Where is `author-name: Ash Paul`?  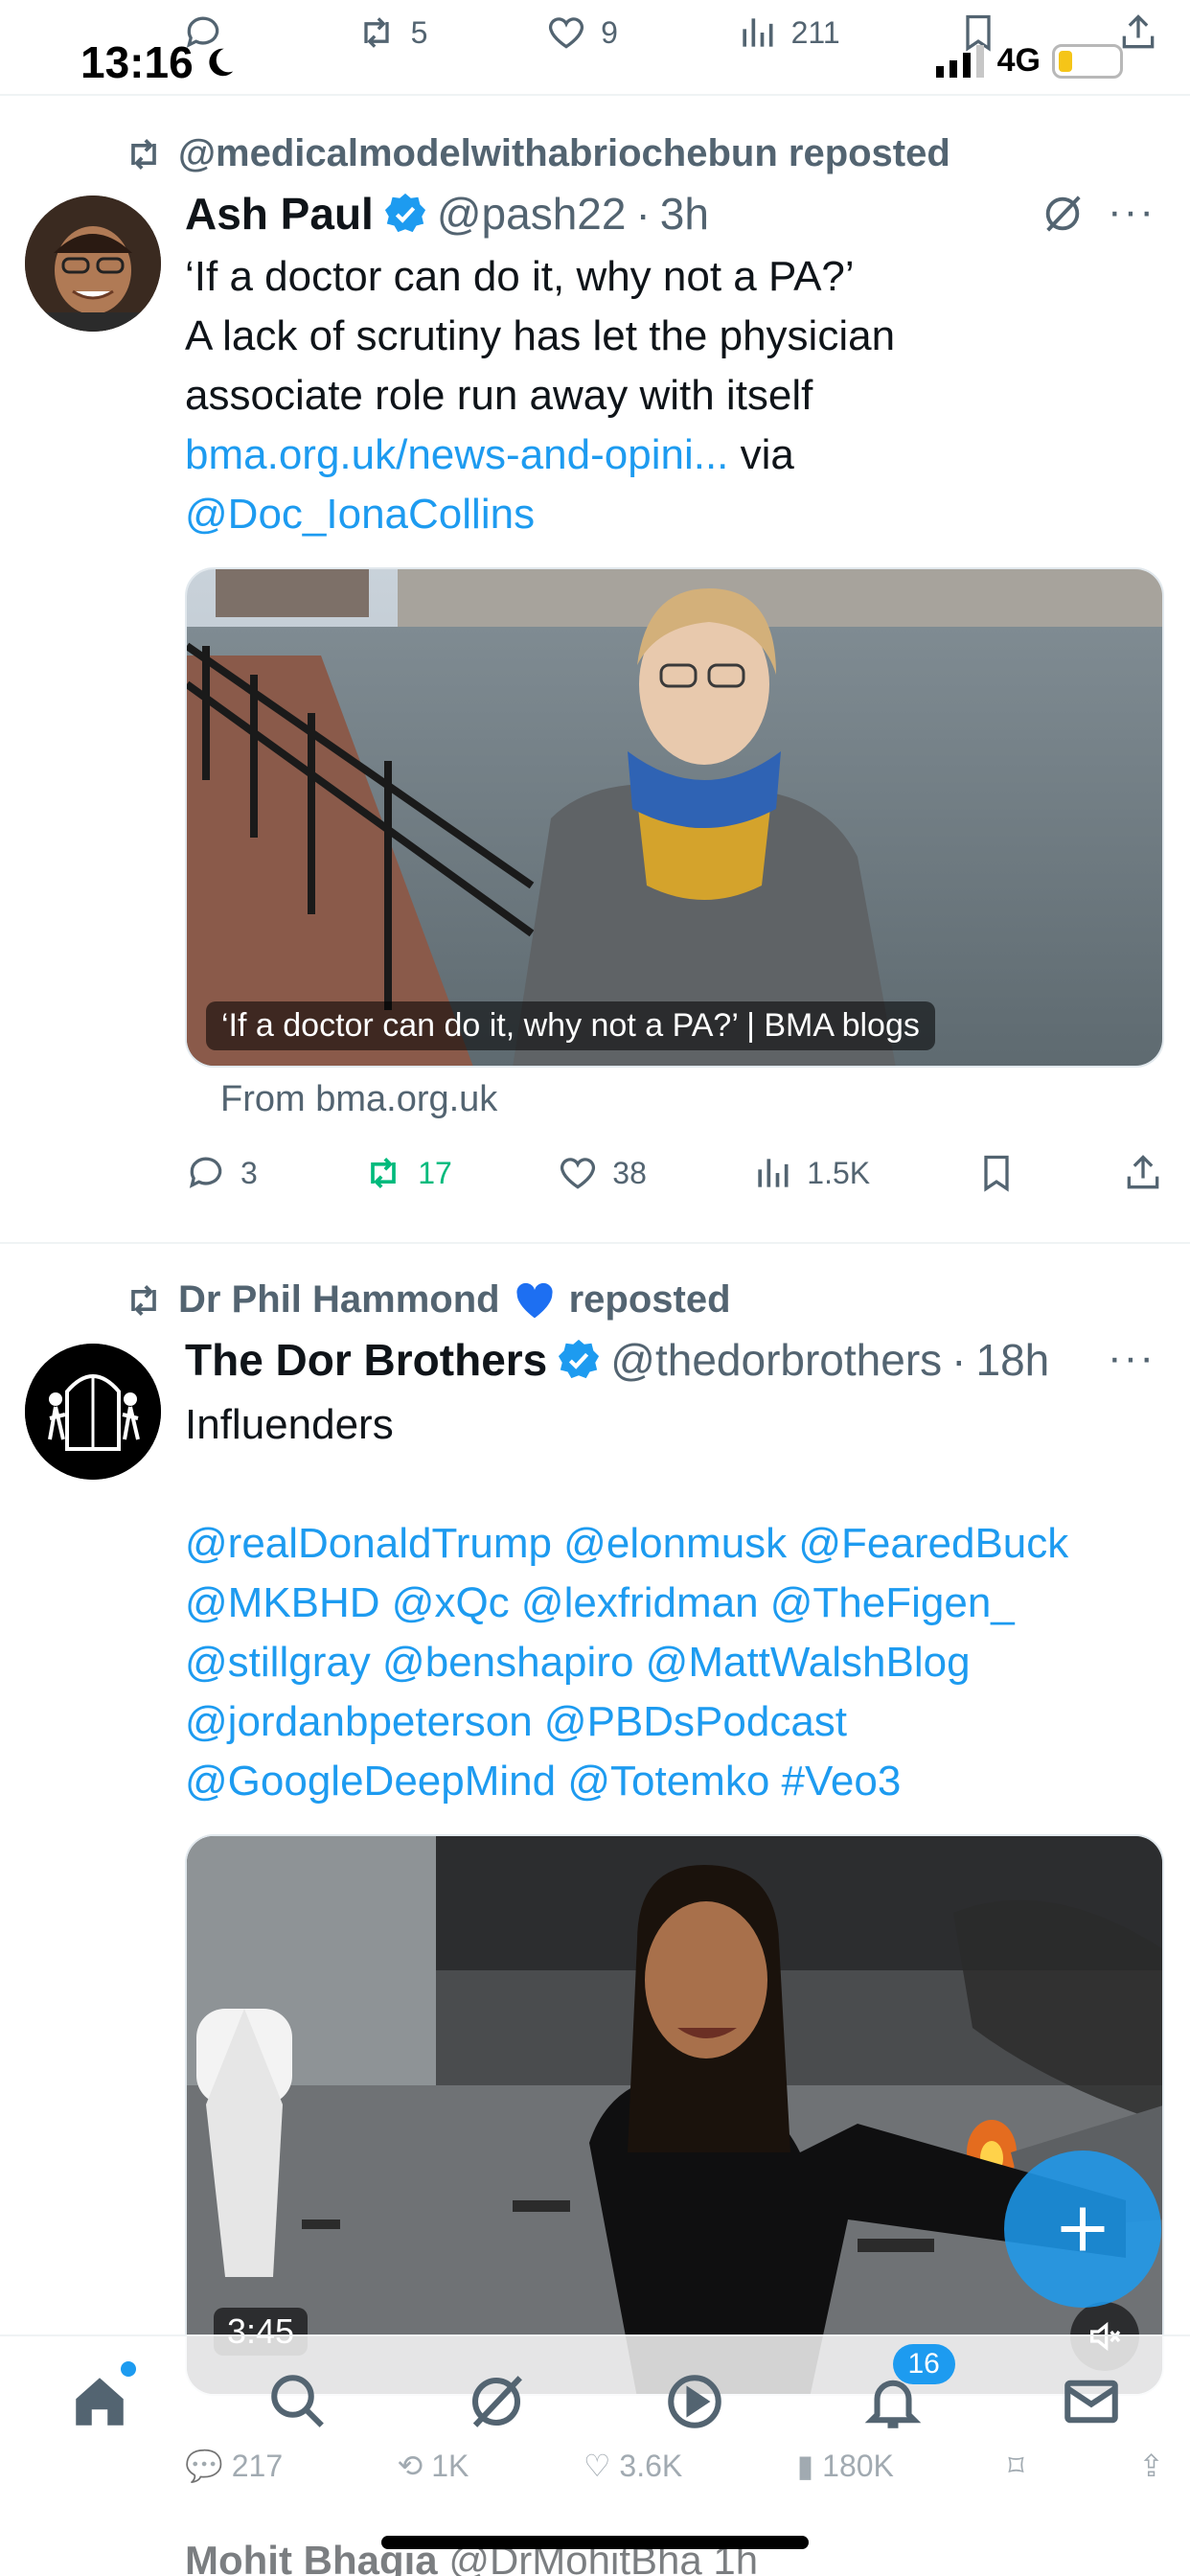
author-name: Ash Paul is located at coordinates (279, 214).